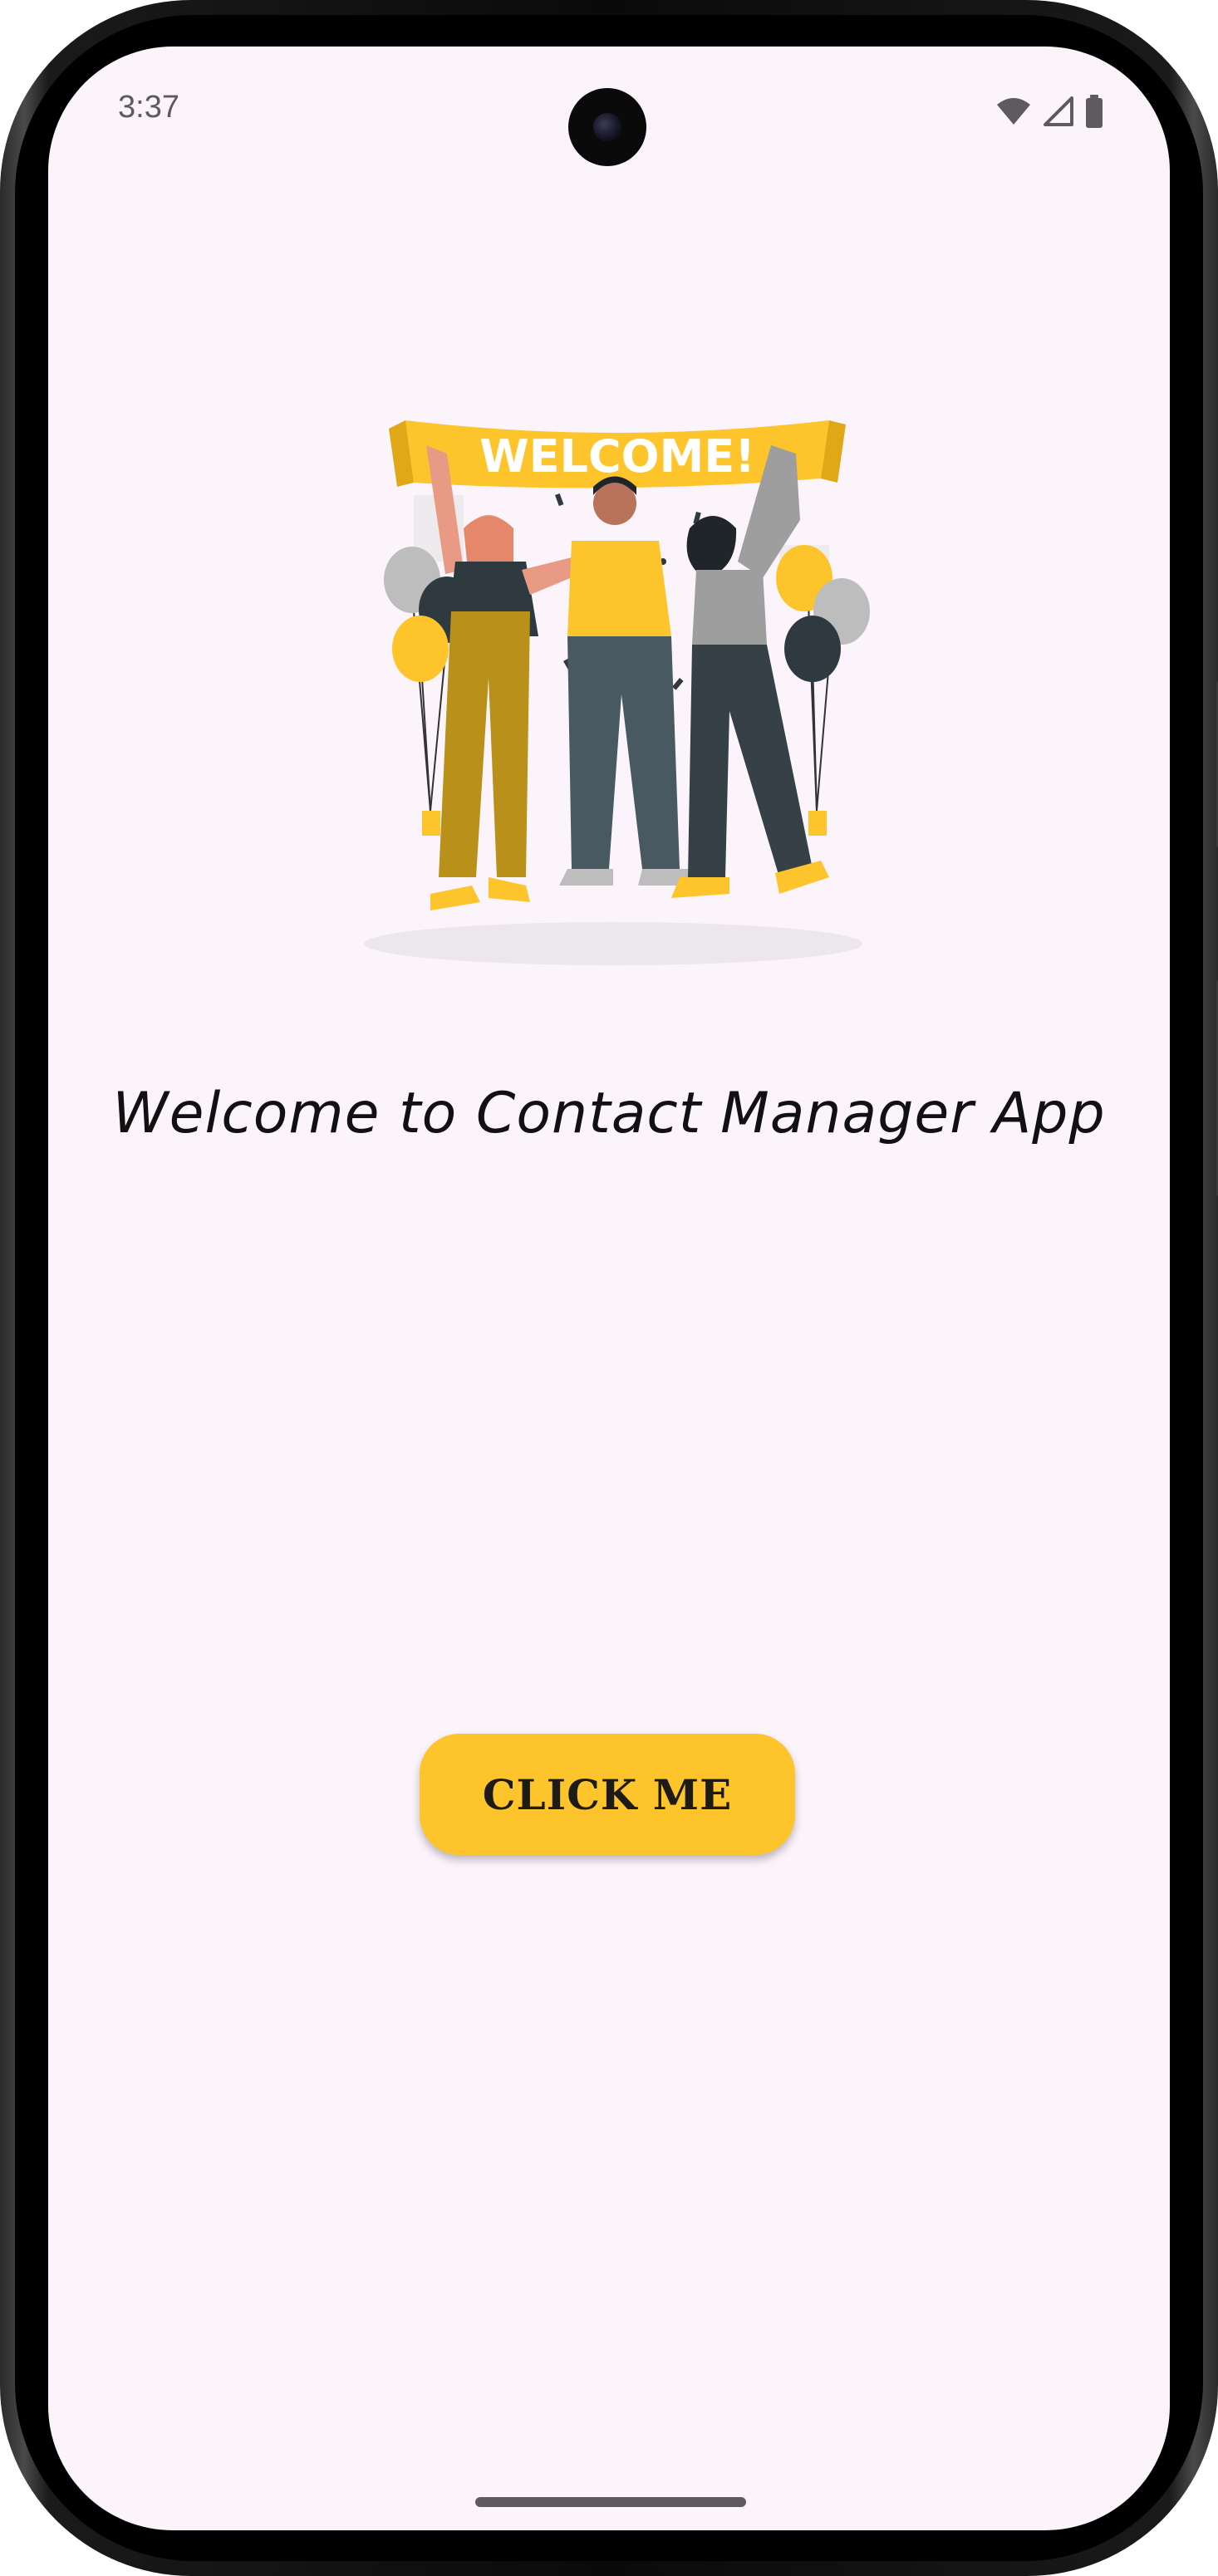  What do you see at coordinates (607, 127) in the screenshot?
I see `front-camera` at bounding box center [607, 127].